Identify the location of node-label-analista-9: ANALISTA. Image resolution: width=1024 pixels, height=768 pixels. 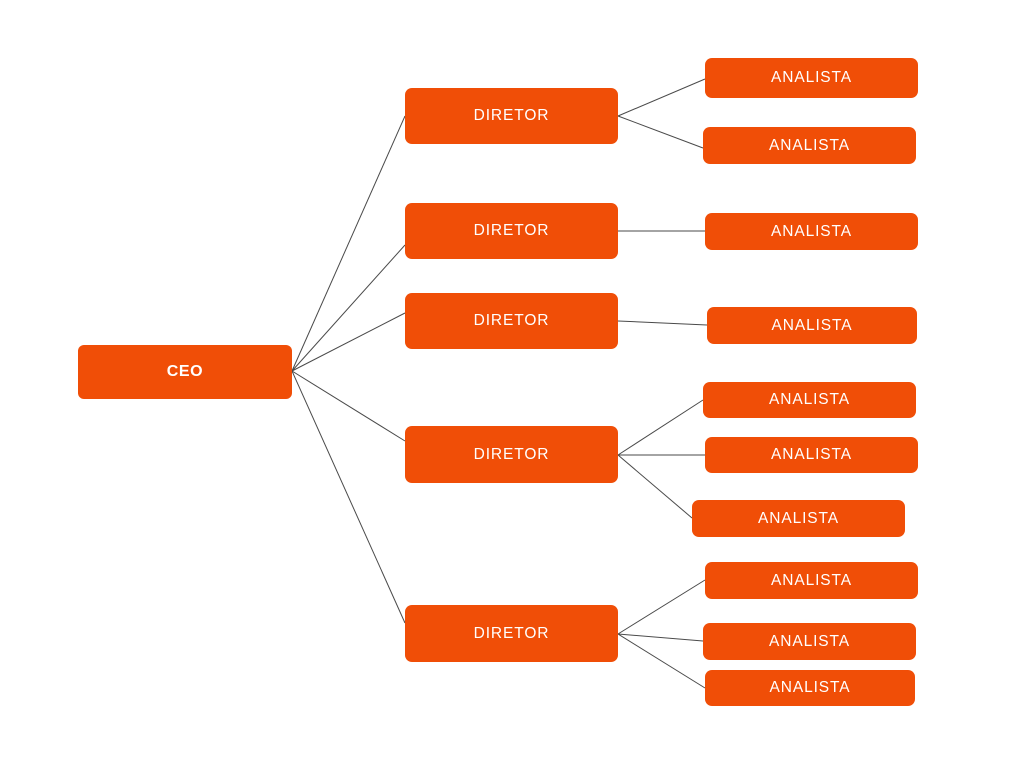
(809, 641).